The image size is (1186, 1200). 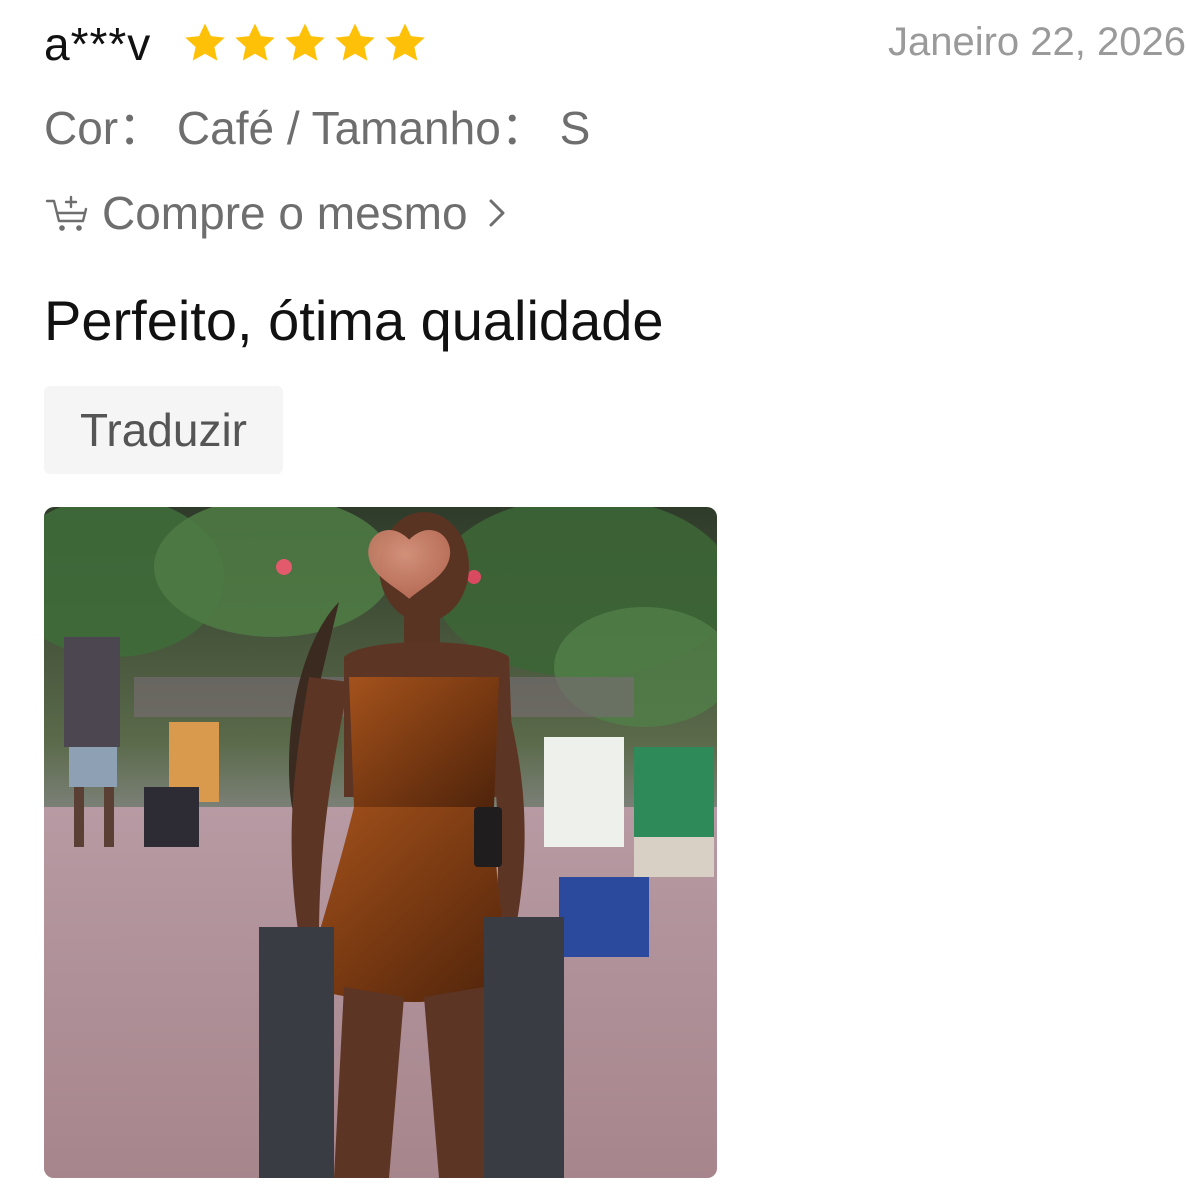 I want to click on buy-same-label: Compre o mesmo, so click(x=285, y=213).